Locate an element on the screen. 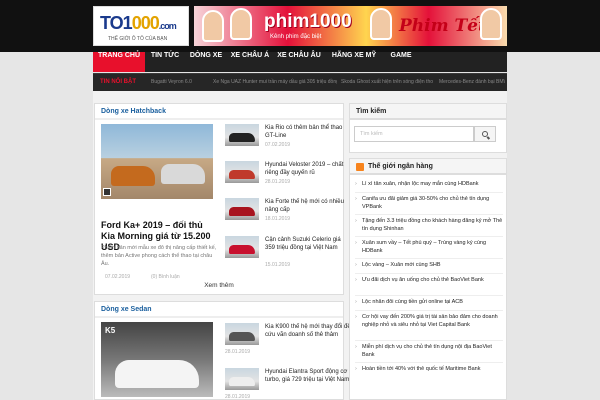  hatchback-heading: Dòng xe Hatchback is located at coordinates (219, 112).